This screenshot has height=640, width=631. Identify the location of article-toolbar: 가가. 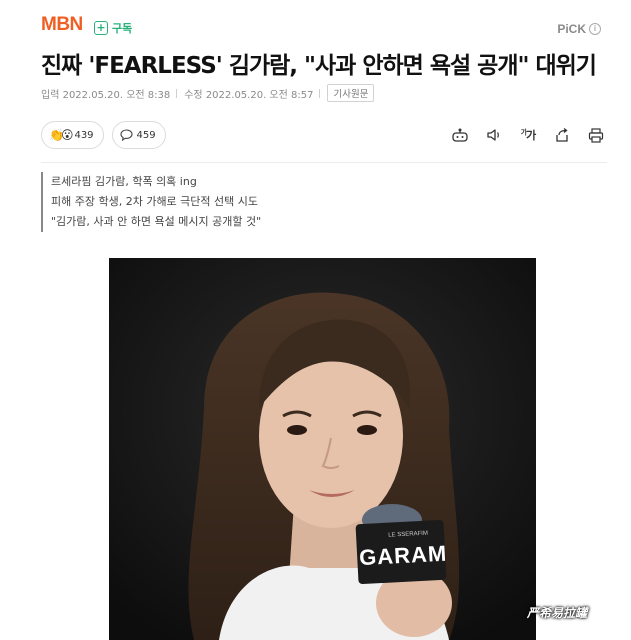
(522, 135).